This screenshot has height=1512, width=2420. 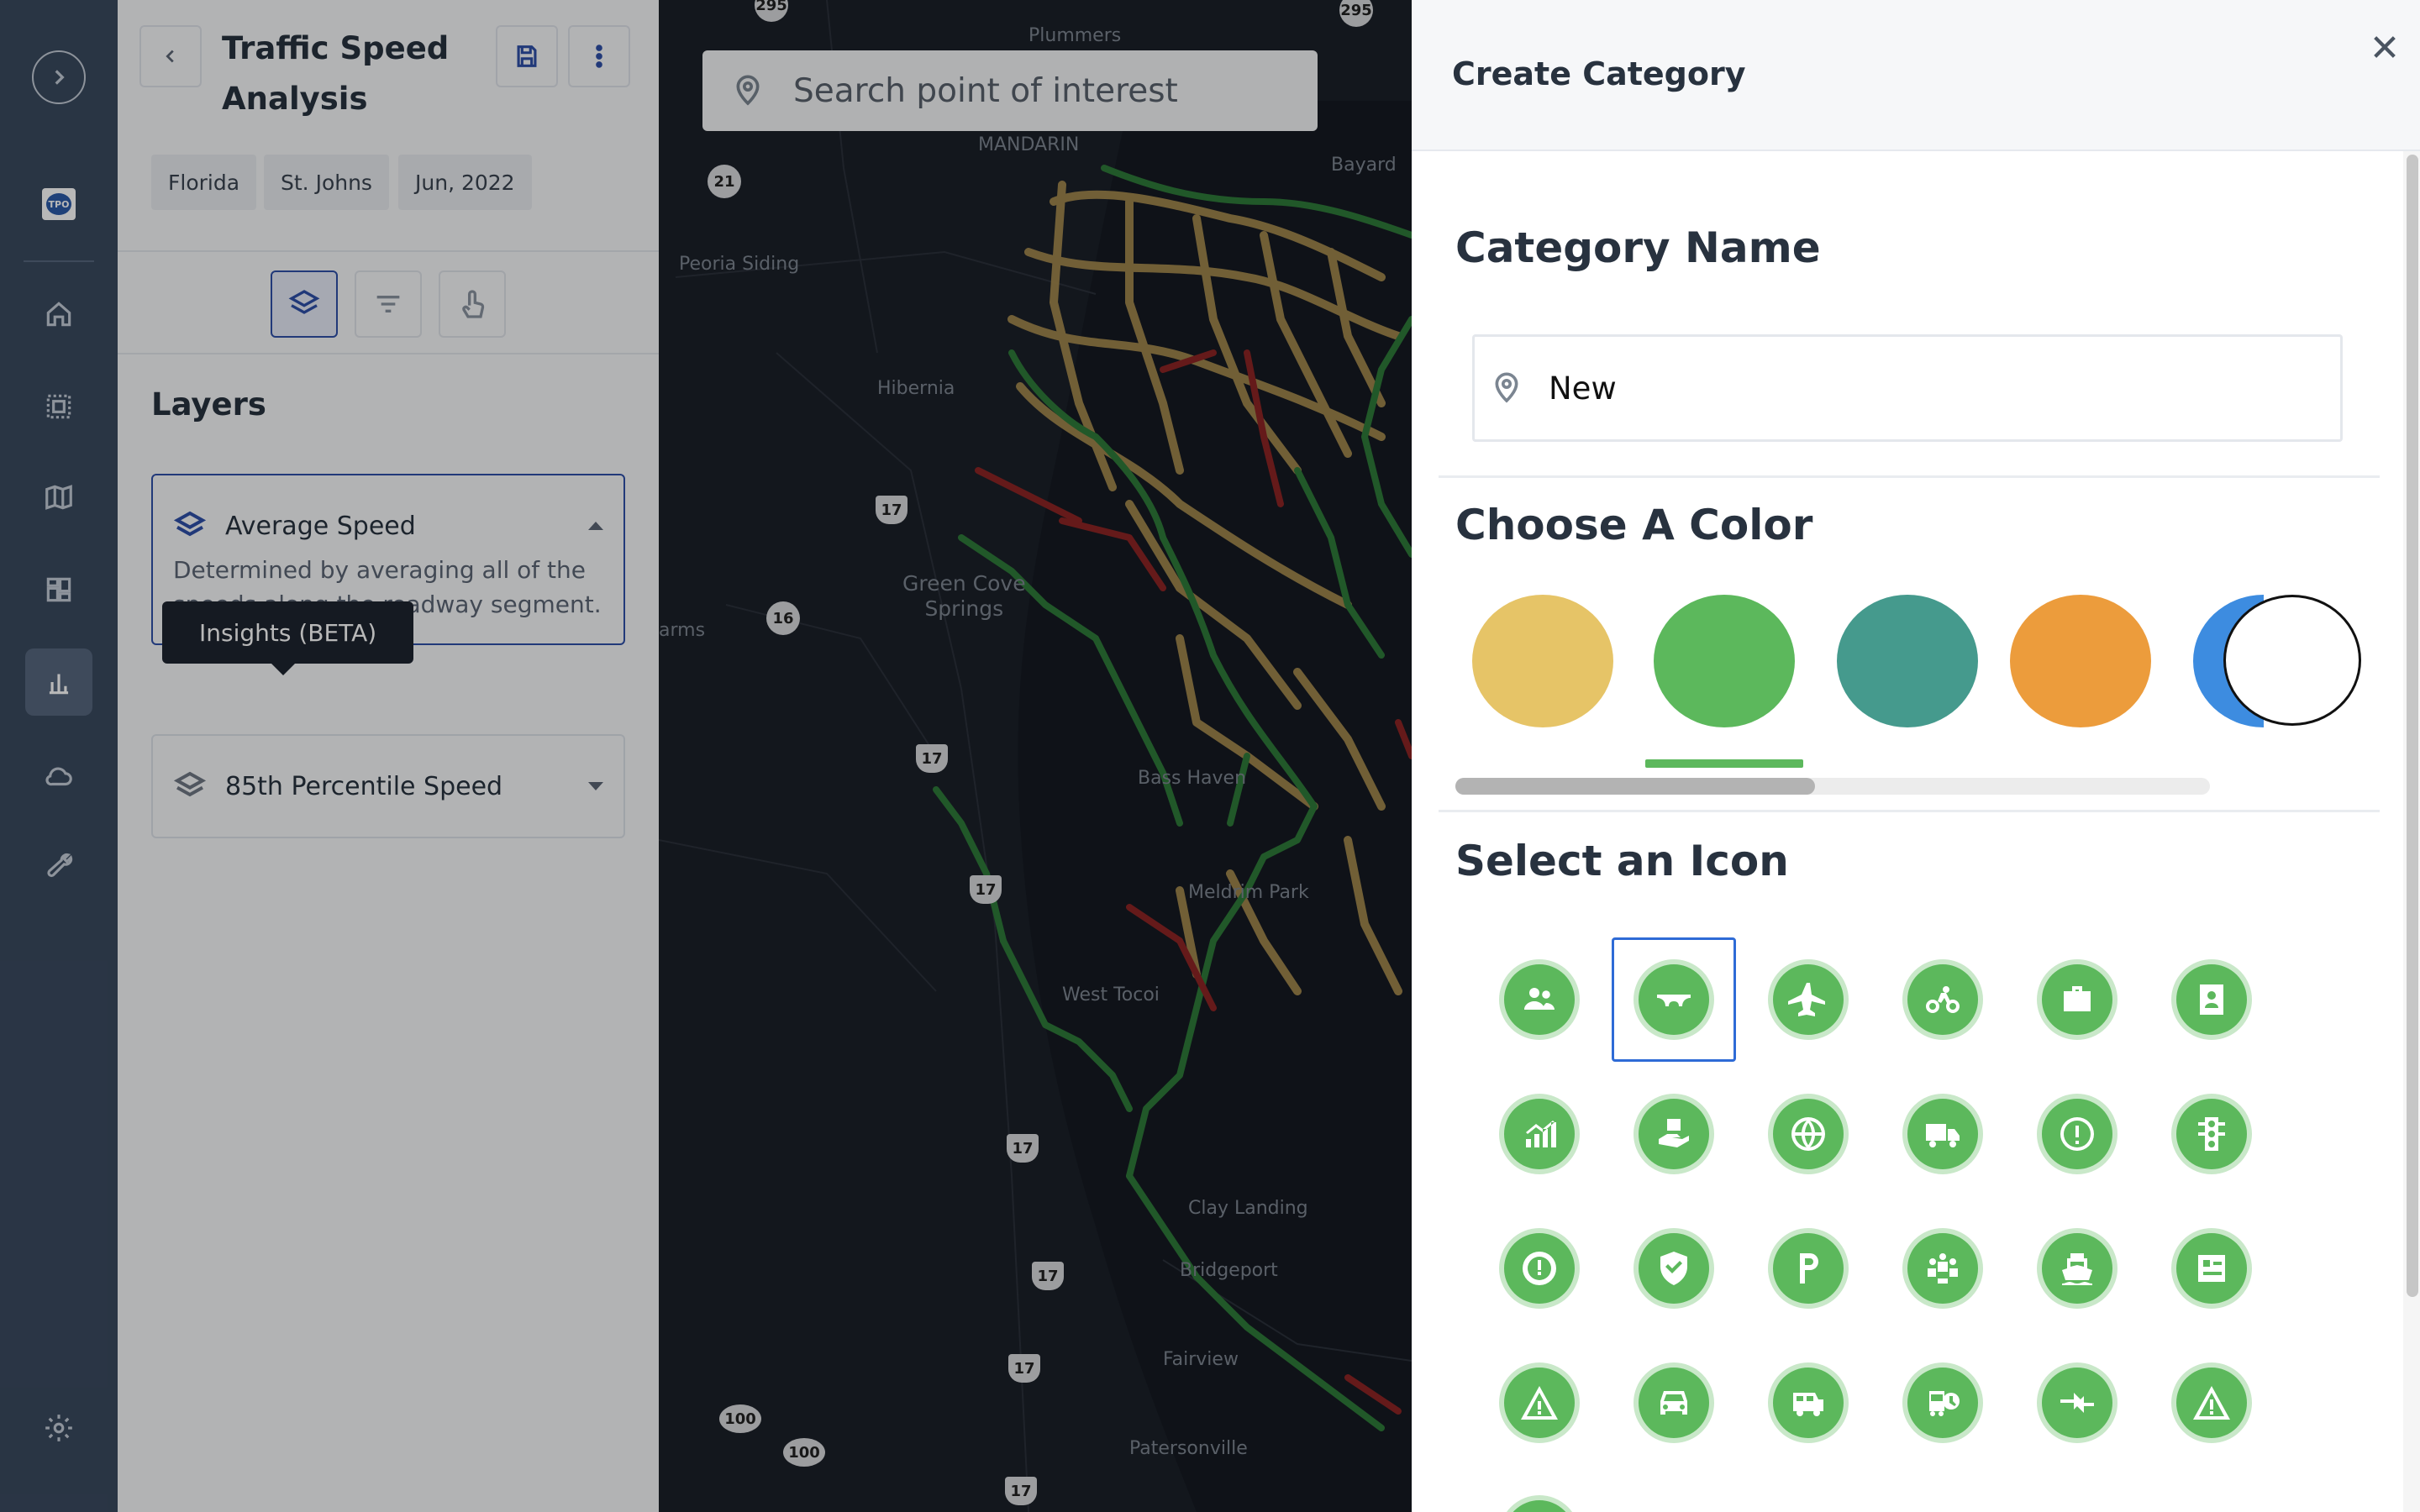 I want to click on layer-name: 85th Percentile Speed, so click(x=364, y=786).